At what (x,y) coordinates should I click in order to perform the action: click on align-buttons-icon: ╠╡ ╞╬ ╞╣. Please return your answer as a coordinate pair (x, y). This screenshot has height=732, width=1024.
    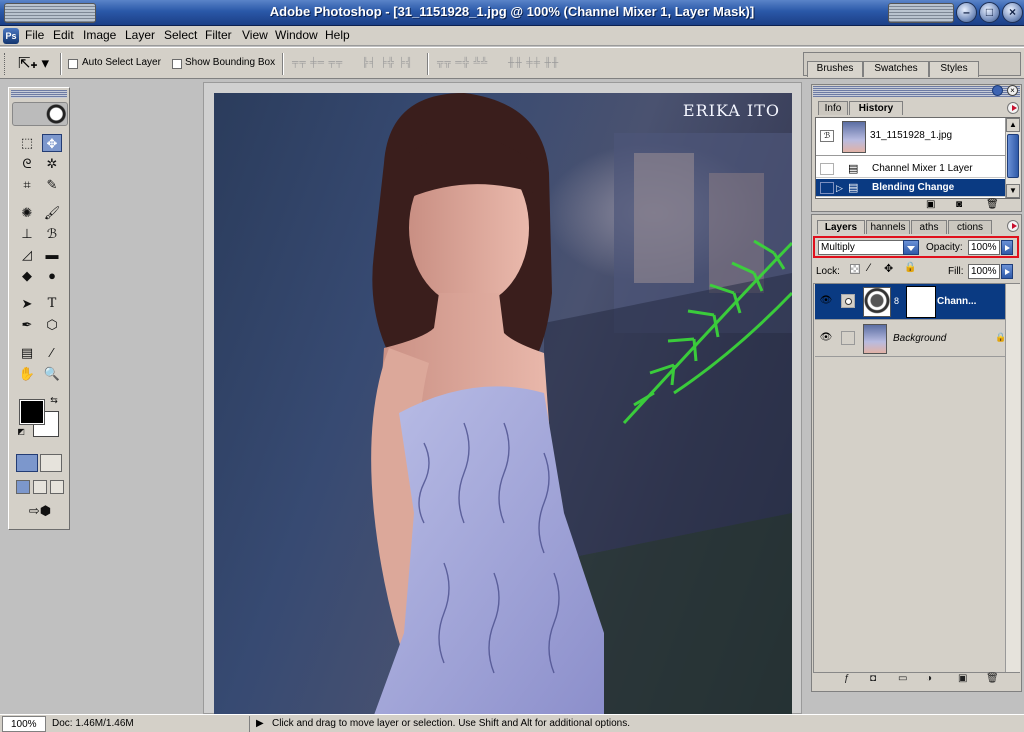
    Looking at the image, I should click on (387, 63).